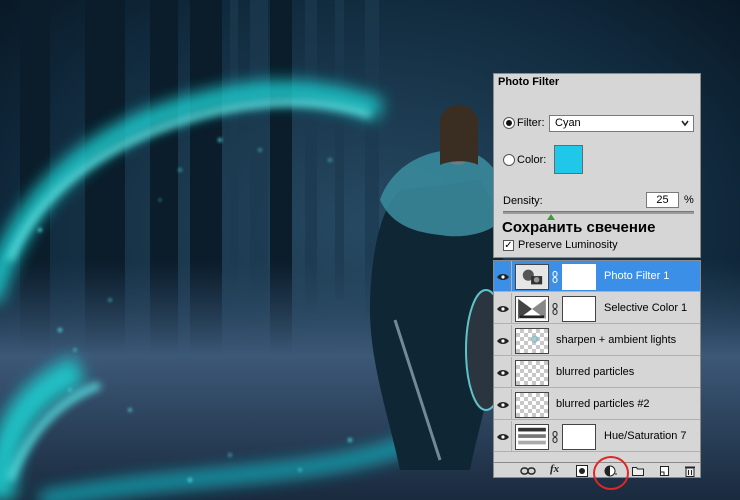 Image resolution: width=740 pixels, height=500 pixels. What do you see at coordinates (662, 200) in the screenshot?
I see `density-input: 25` at bounding box center [662, 200].